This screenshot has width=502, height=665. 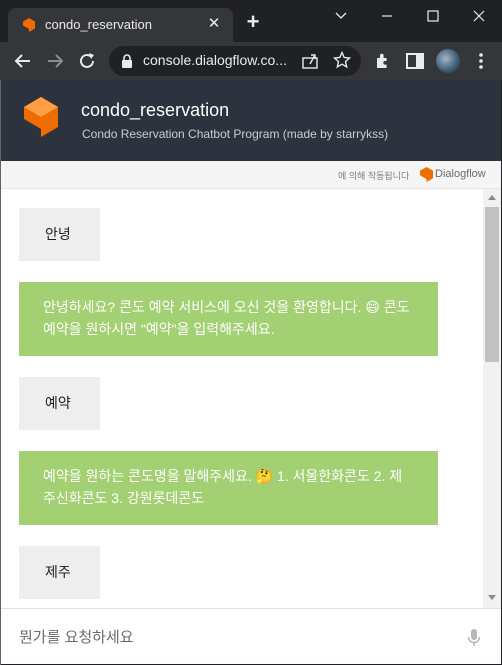 I want to click on chevron-down-icon, so click(x=341, y=15).